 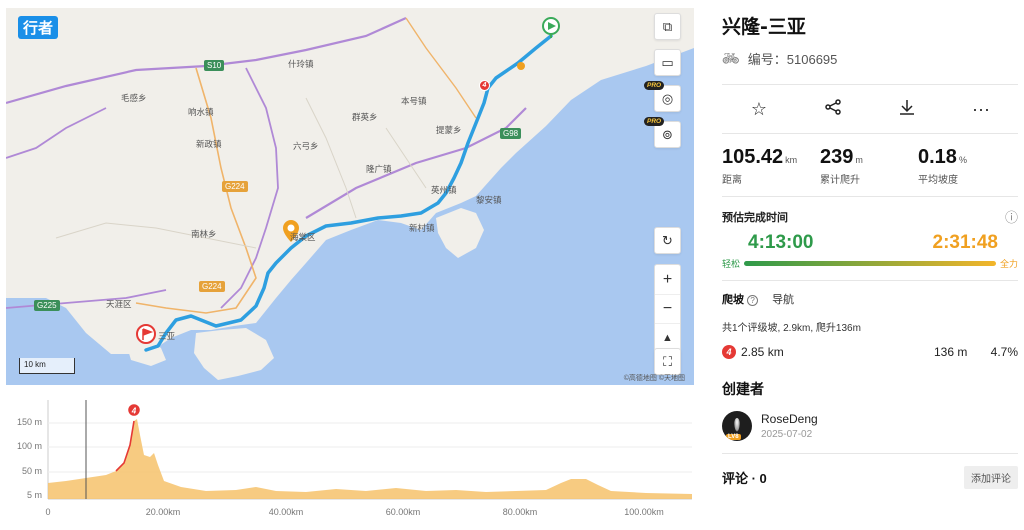 What do you see at coordinates (370, 459) in the screenshot?
I see `elevation-area` at bounding box center [370, 459].